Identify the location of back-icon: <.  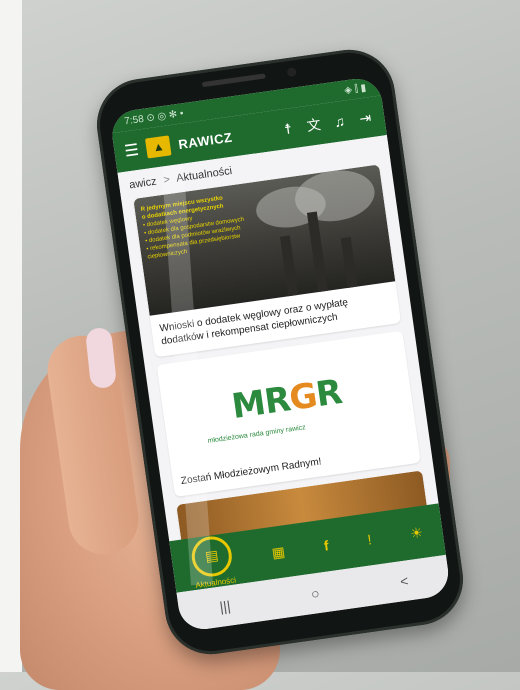
(404, 580).